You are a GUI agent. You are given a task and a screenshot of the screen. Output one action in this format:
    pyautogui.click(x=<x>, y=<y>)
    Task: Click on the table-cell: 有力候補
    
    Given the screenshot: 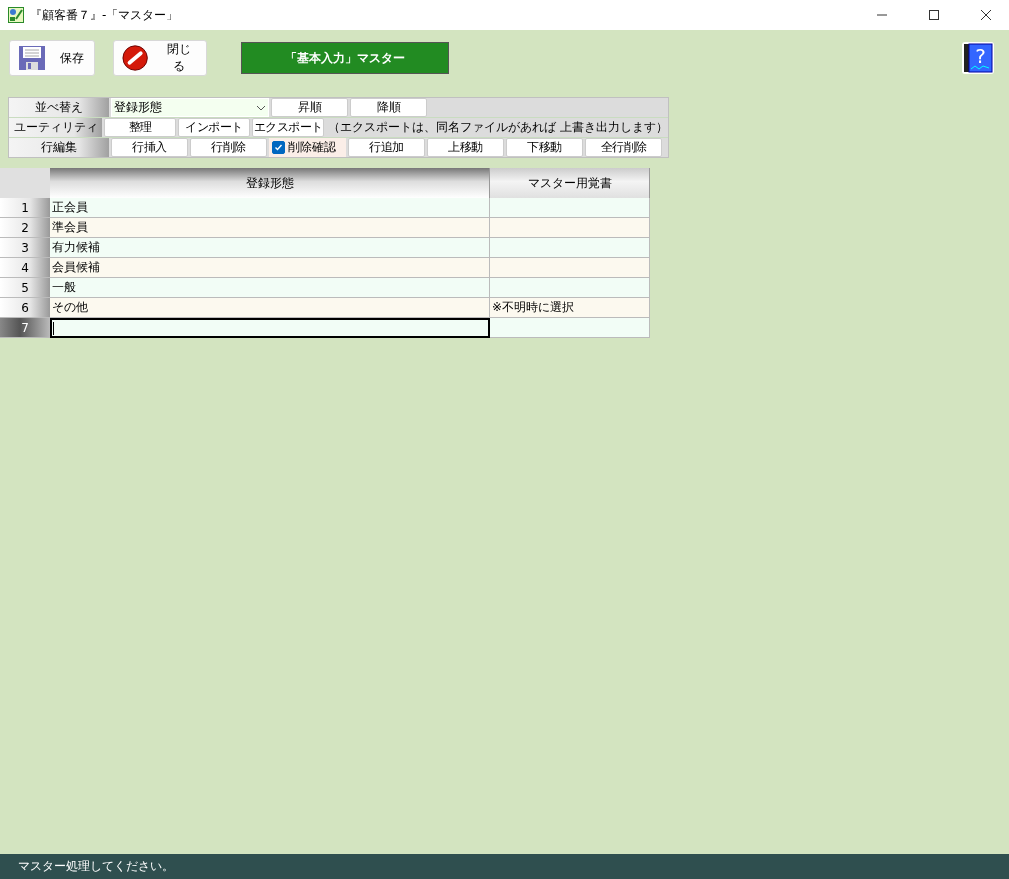 What is the action you would take?
    pyautogui.click(x=270, y=248)
    